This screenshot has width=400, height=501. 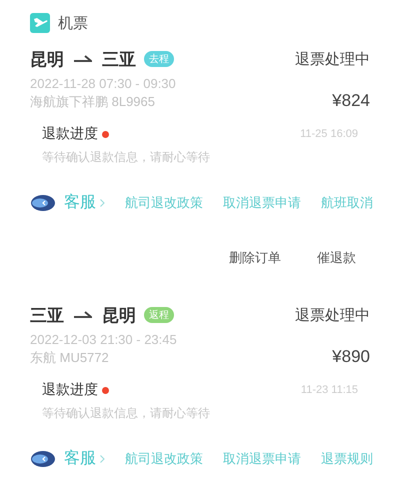 I want to click on departure-city: 三亚, so click(x=47, y=315).